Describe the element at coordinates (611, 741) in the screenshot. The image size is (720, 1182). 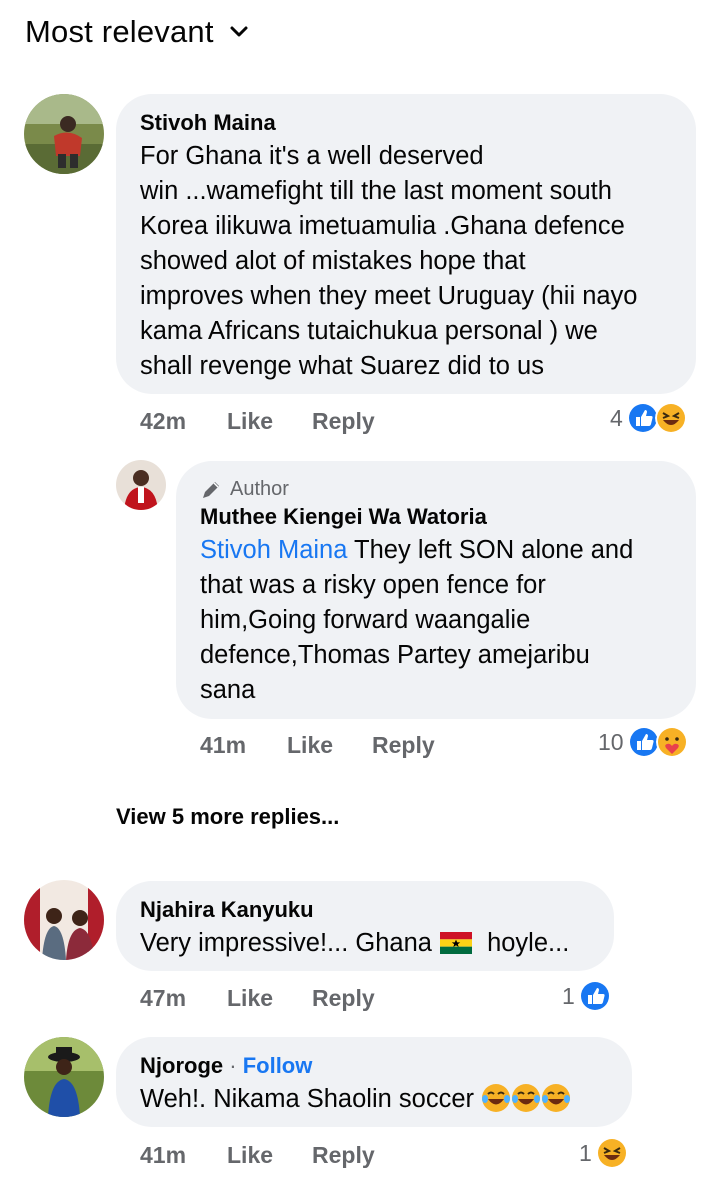
I see `reaction-count: 10` at that location.